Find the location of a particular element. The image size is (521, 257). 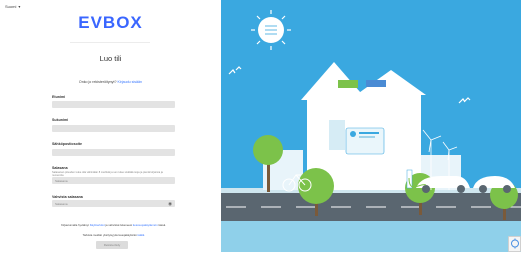

first-name-input is located at coordinates (113, 104).